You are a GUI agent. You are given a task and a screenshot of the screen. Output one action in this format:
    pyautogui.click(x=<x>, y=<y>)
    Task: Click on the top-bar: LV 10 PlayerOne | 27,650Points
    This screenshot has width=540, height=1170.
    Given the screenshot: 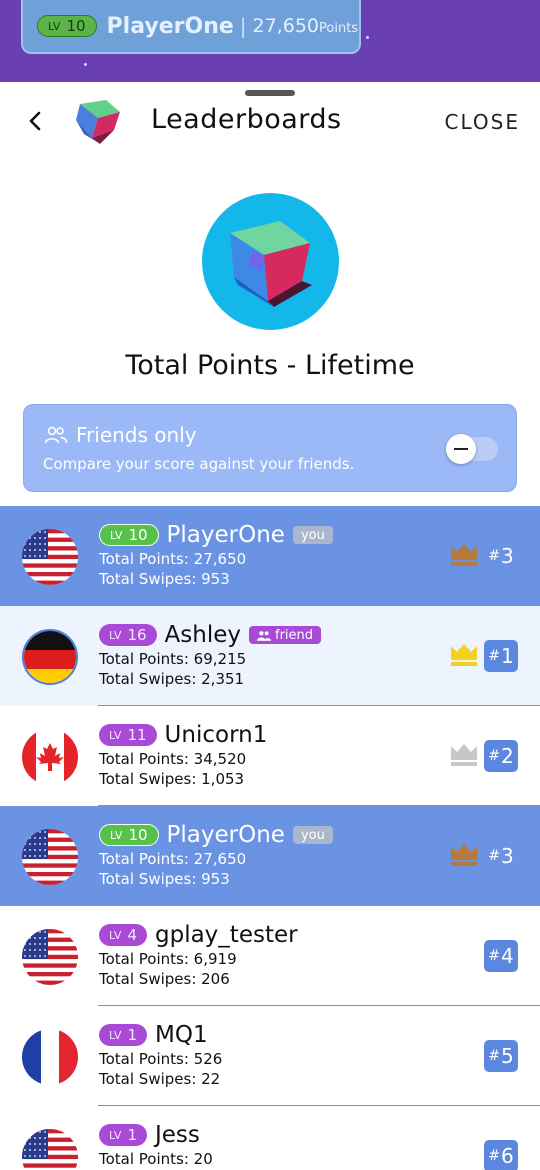 What is the action you would take?
    pyautogui.click(x=270, y=41)
    